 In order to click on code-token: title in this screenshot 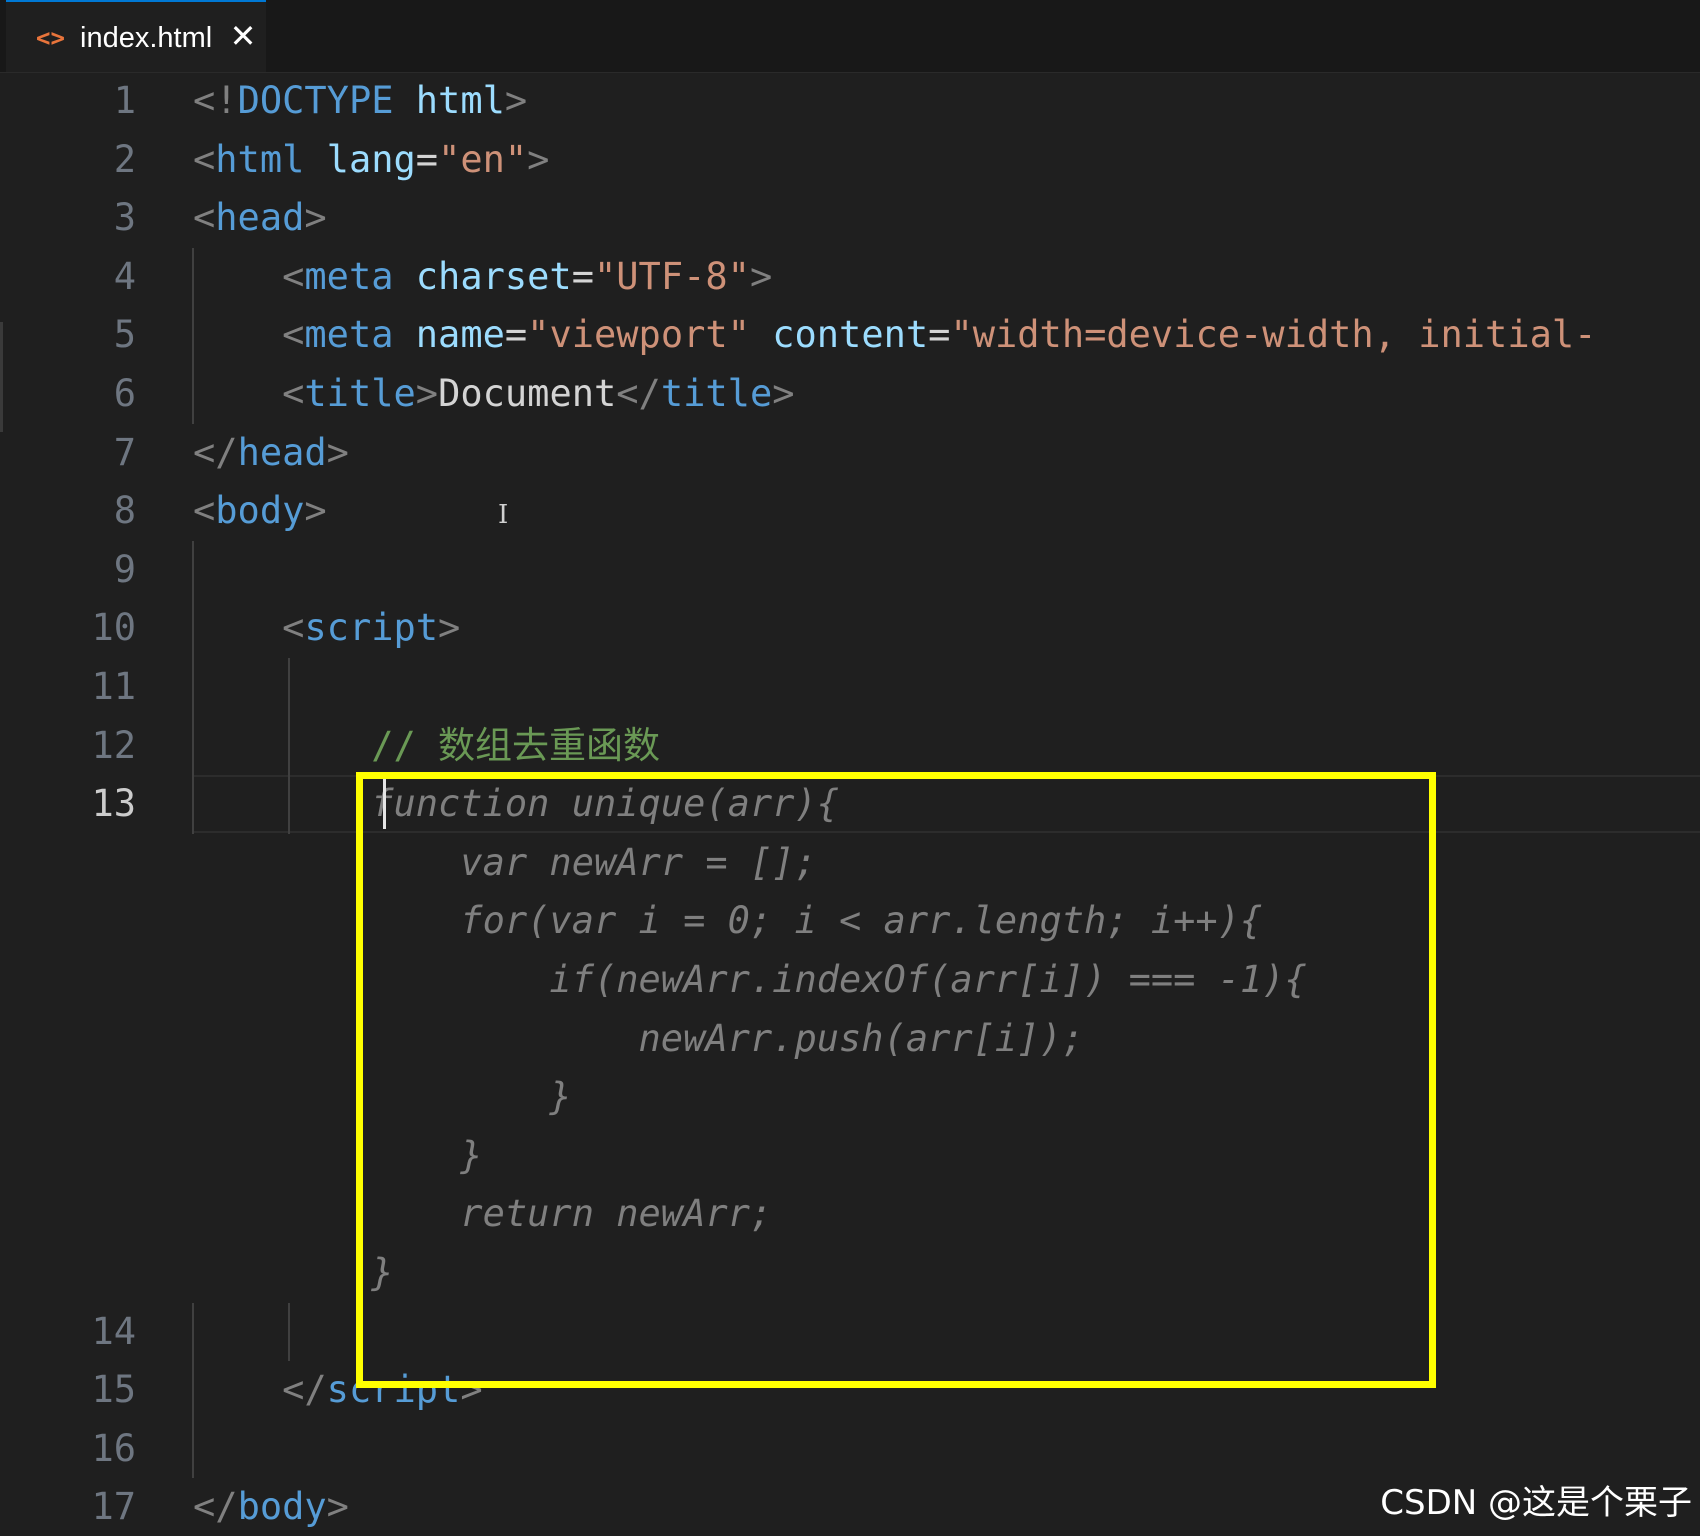, I will do `click(716, 393)`.